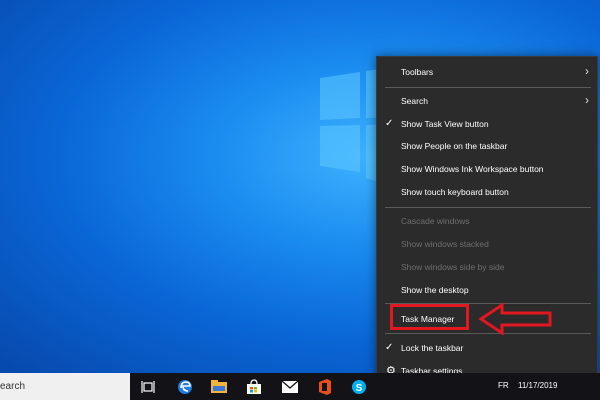 Image resolution: width=600 pixels, height=400 pixels. Describe the element at coordinates (487, 348) in the screenshot. I see `menu-item-lock-taskbar: ✓ Lock the taskbar` at that location.